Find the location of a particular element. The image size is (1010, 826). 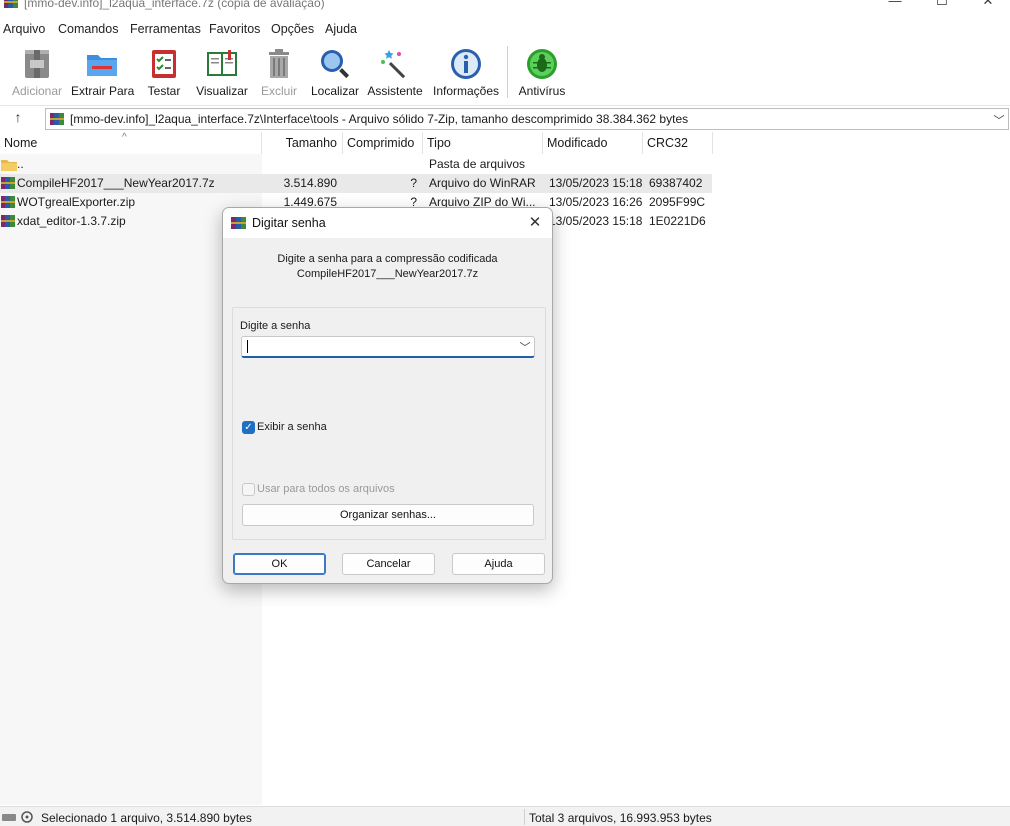

find-label: Localizar is located at coordinates (335, 91).